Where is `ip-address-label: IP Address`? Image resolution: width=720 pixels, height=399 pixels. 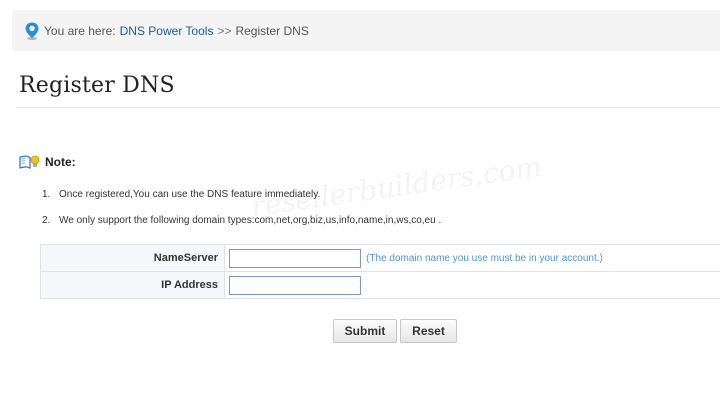 ip-address-label: IP Address is located at coordinates (132, 285).